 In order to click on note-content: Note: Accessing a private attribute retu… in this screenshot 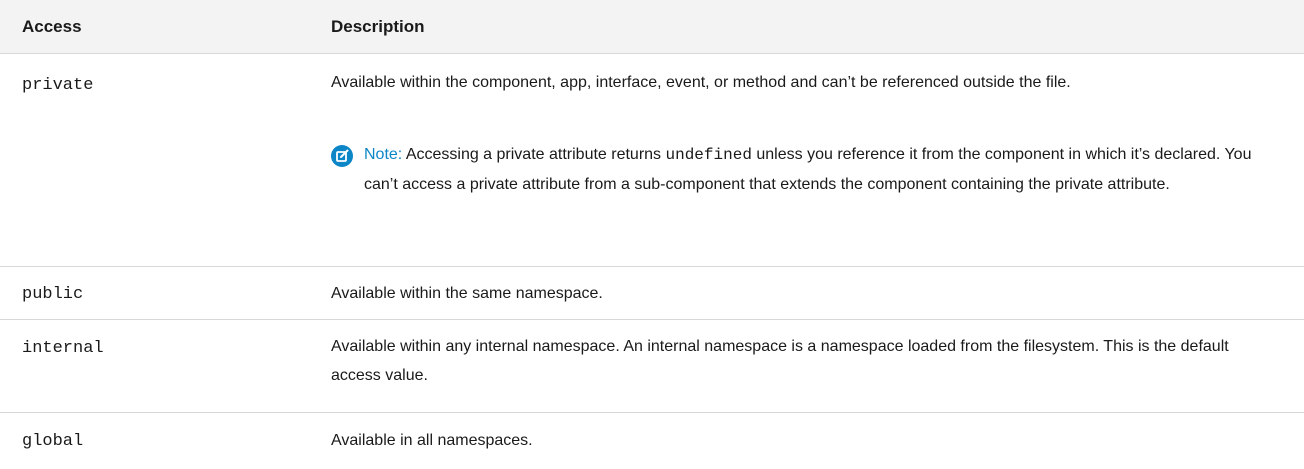, I will do `click(824, 169)`.